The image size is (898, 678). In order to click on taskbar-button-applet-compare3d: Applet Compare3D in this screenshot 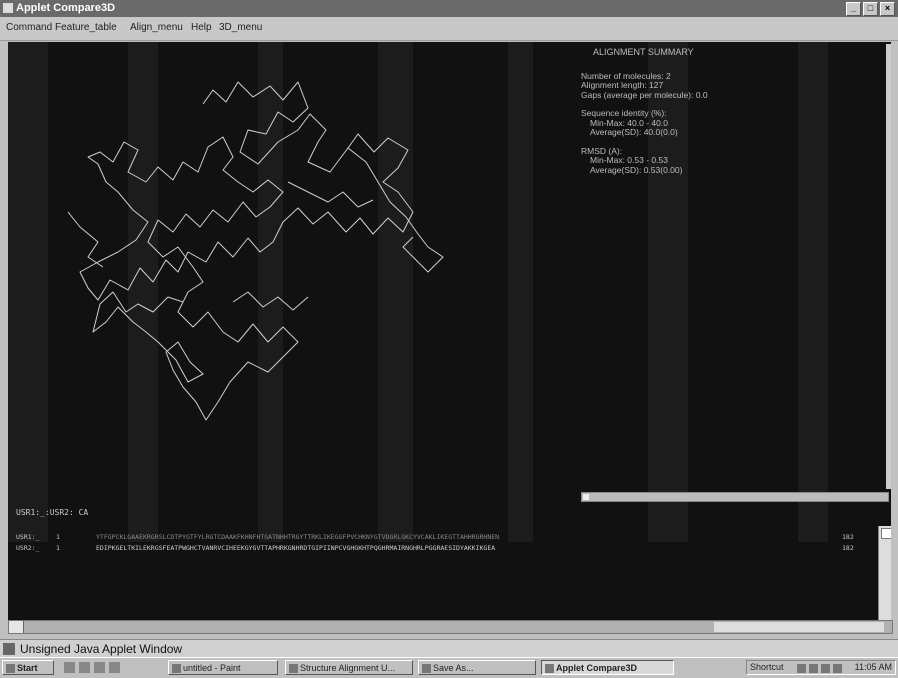, I will do `click(607, 667)`.